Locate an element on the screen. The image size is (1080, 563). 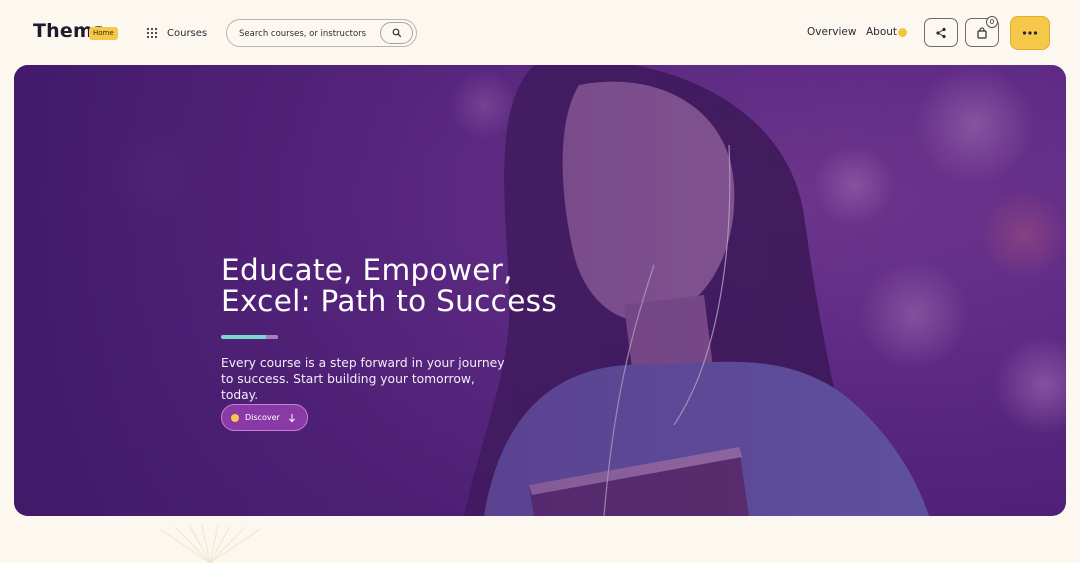
share-button is located at coordinates (941, 32).